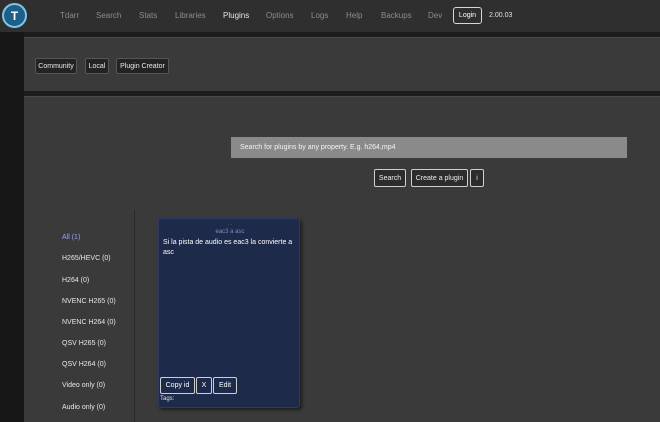 The height and width of the screenshot is (422, 660). Describe the element at coordinates (97, 66) in the screenshot. I see `tab-local: Local` at that location.